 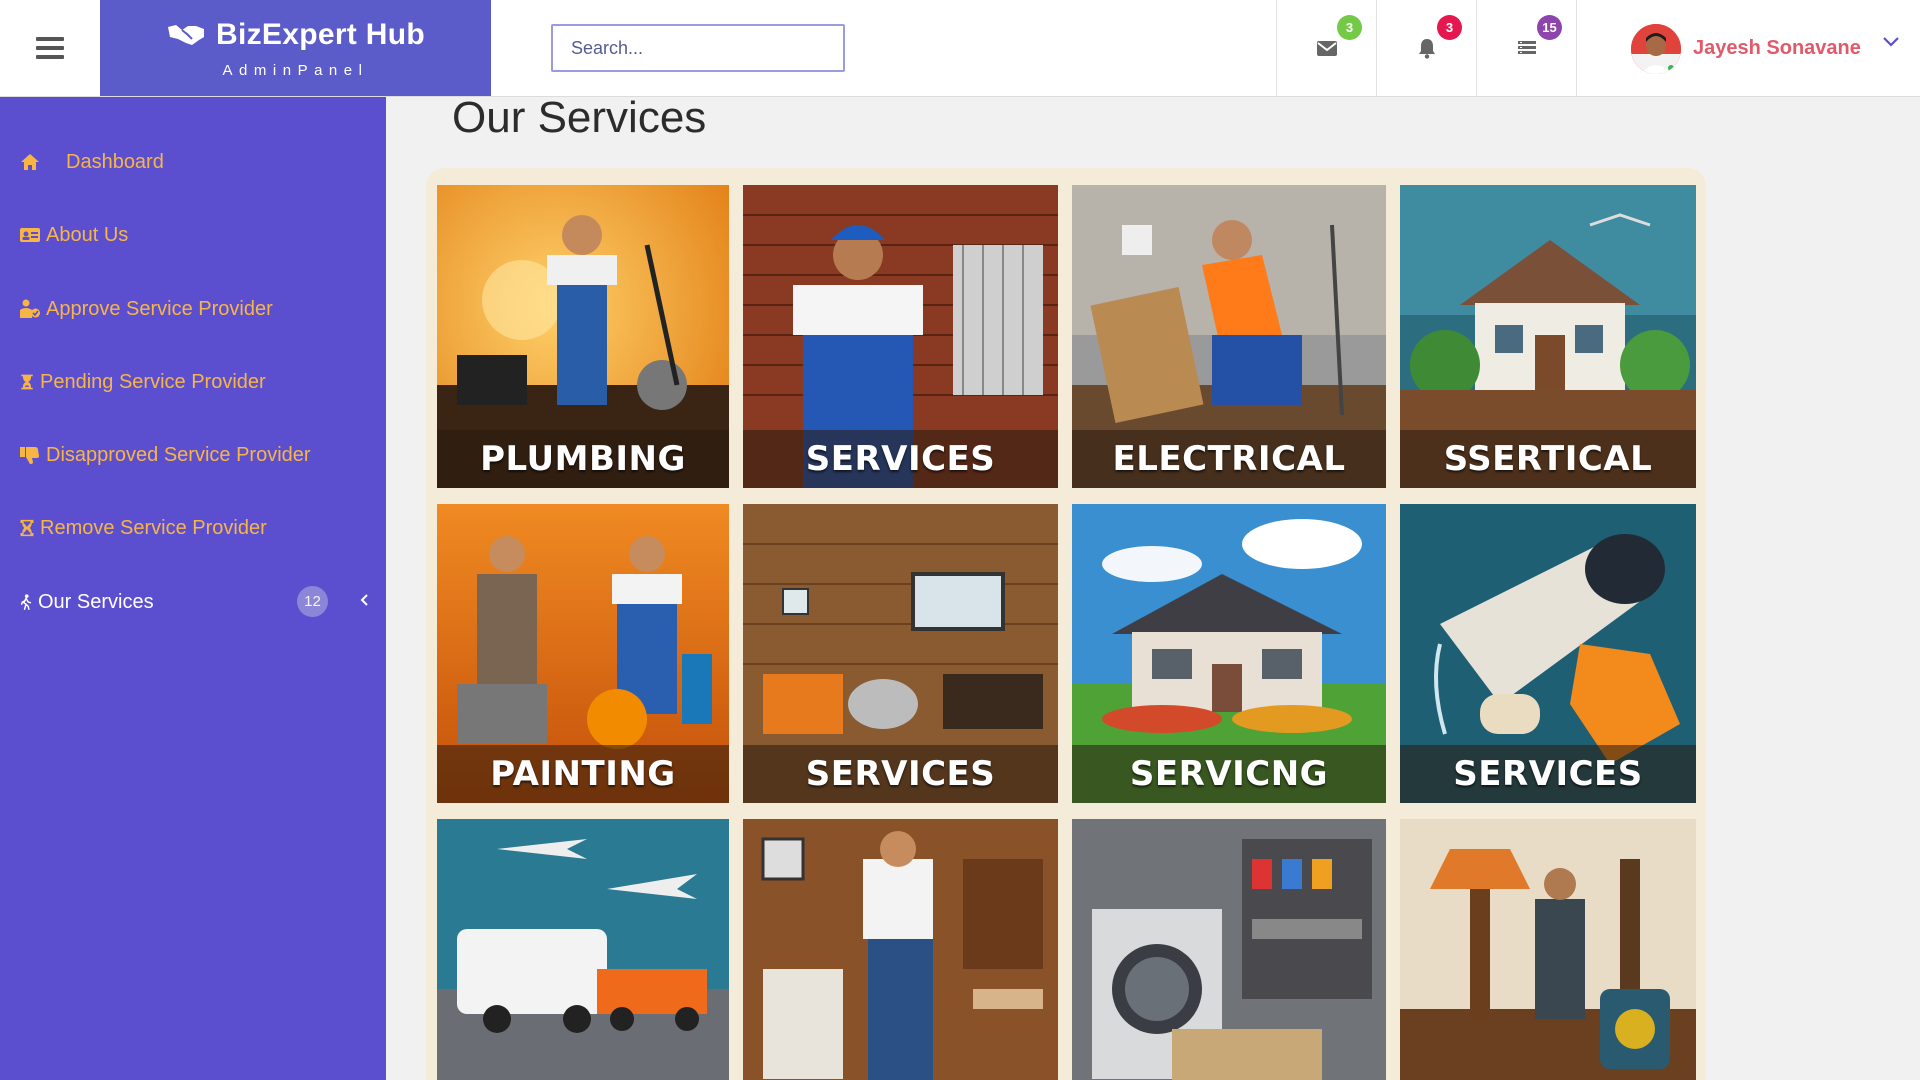 What do you see at coordinates (27, 528) in the screenshot?
I see `hourglass-remove-icon` at bounding box center [27, 528].